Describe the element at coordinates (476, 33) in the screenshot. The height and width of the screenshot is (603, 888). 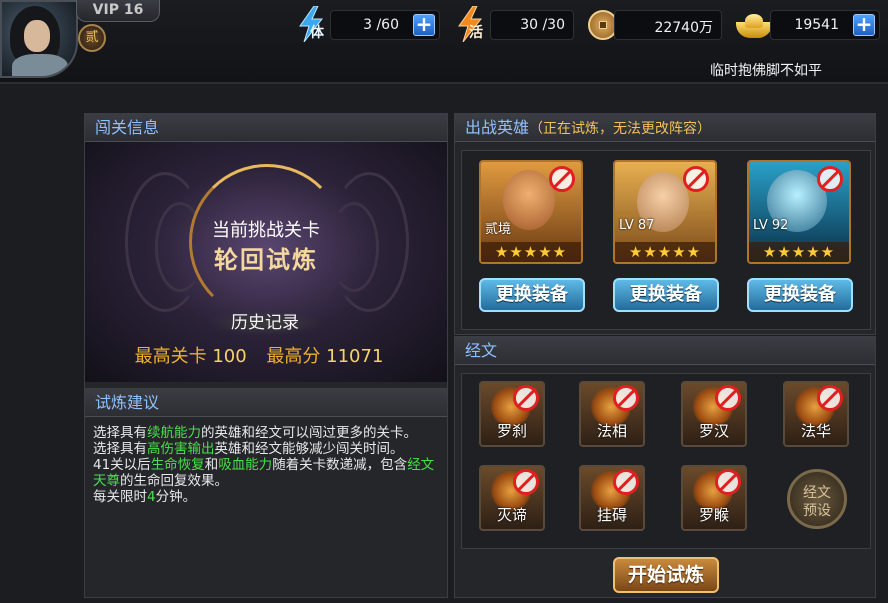
I see `vigor-icon-text: 活` at that location.